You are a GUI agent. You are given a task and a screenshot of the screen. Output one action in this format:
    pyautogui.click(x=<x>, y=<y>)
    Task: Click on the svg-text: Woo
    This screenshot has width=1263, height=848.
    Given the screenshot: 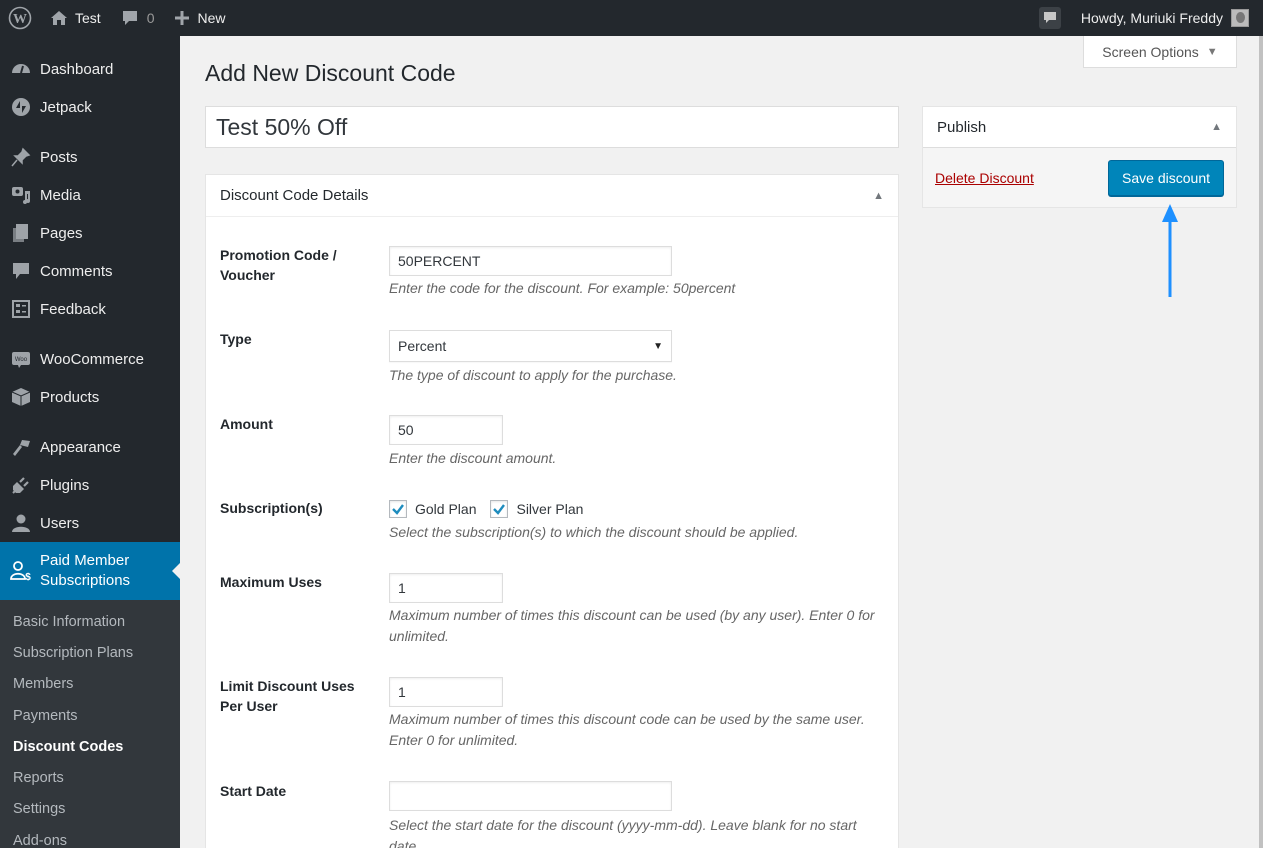 What is the action you would take?
    pyautogui.click(x=21, y=360)
    